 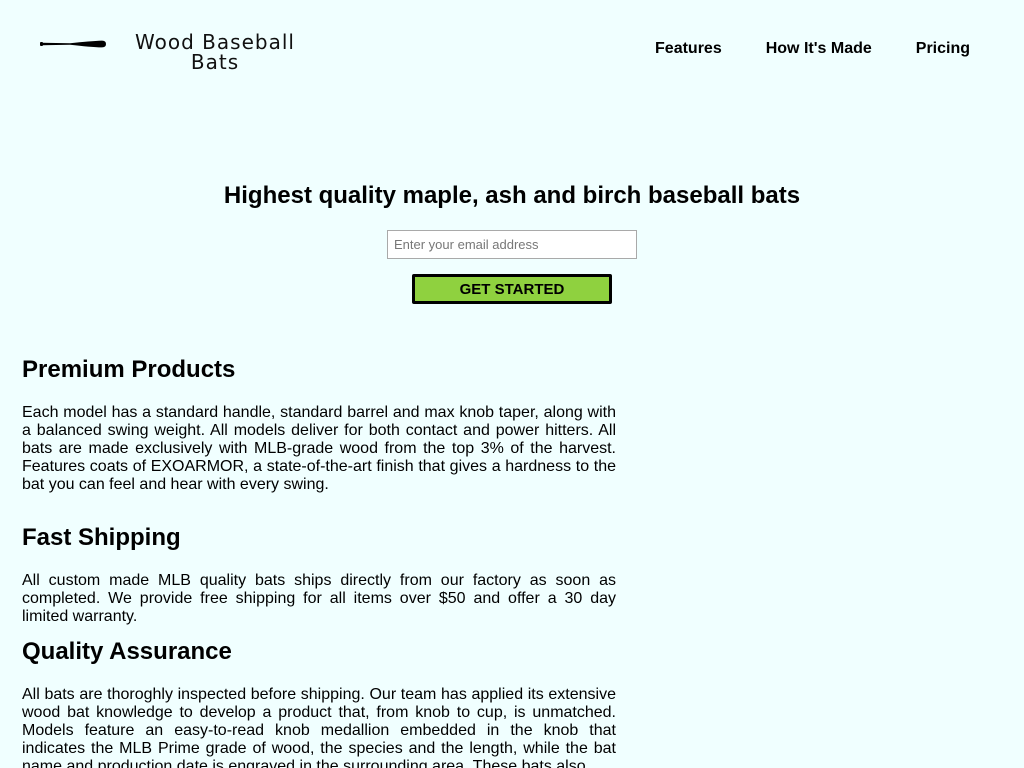 What do you see at coordinates (688, 49) in the screenshot?
I see `nav-link-features: Features` at bounding box center [688, 49].